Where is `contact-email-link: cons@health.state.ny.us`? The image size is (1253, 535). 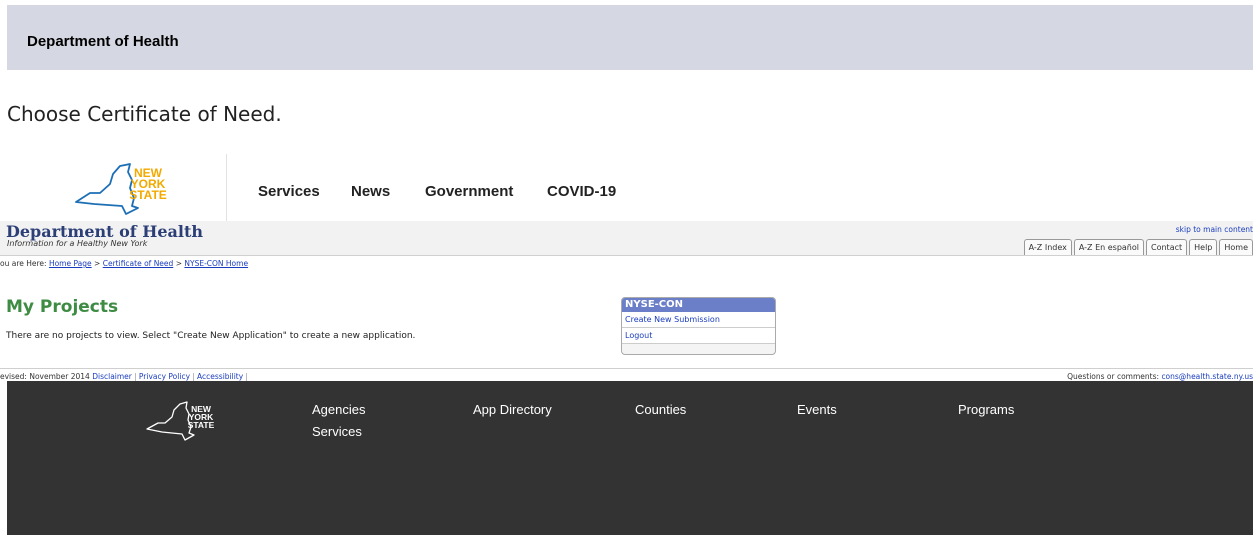
contact-email-link: cons@health.state.ny.us is located at coordinates (1207, 376).